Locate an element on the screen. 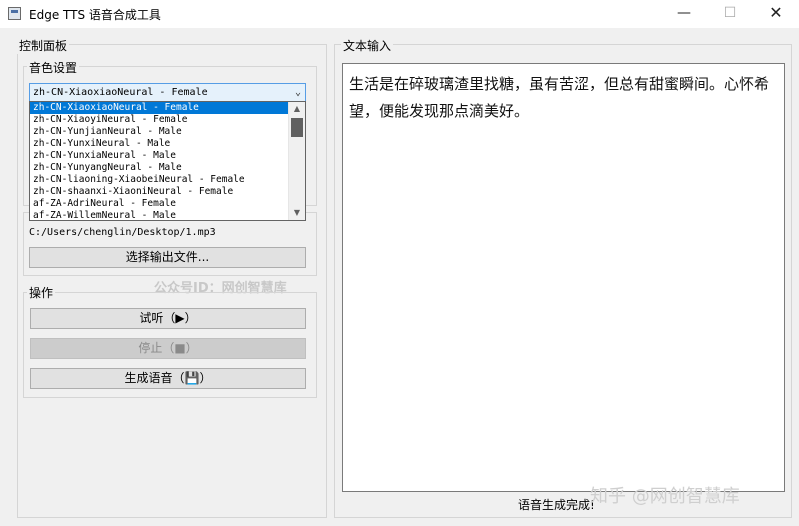 Image resolution: width=799 pixels, height=526 pixels. voice-option: zh-CN-shaanxi-XiaoniNeural - Female is located at coordinates (159, 192).